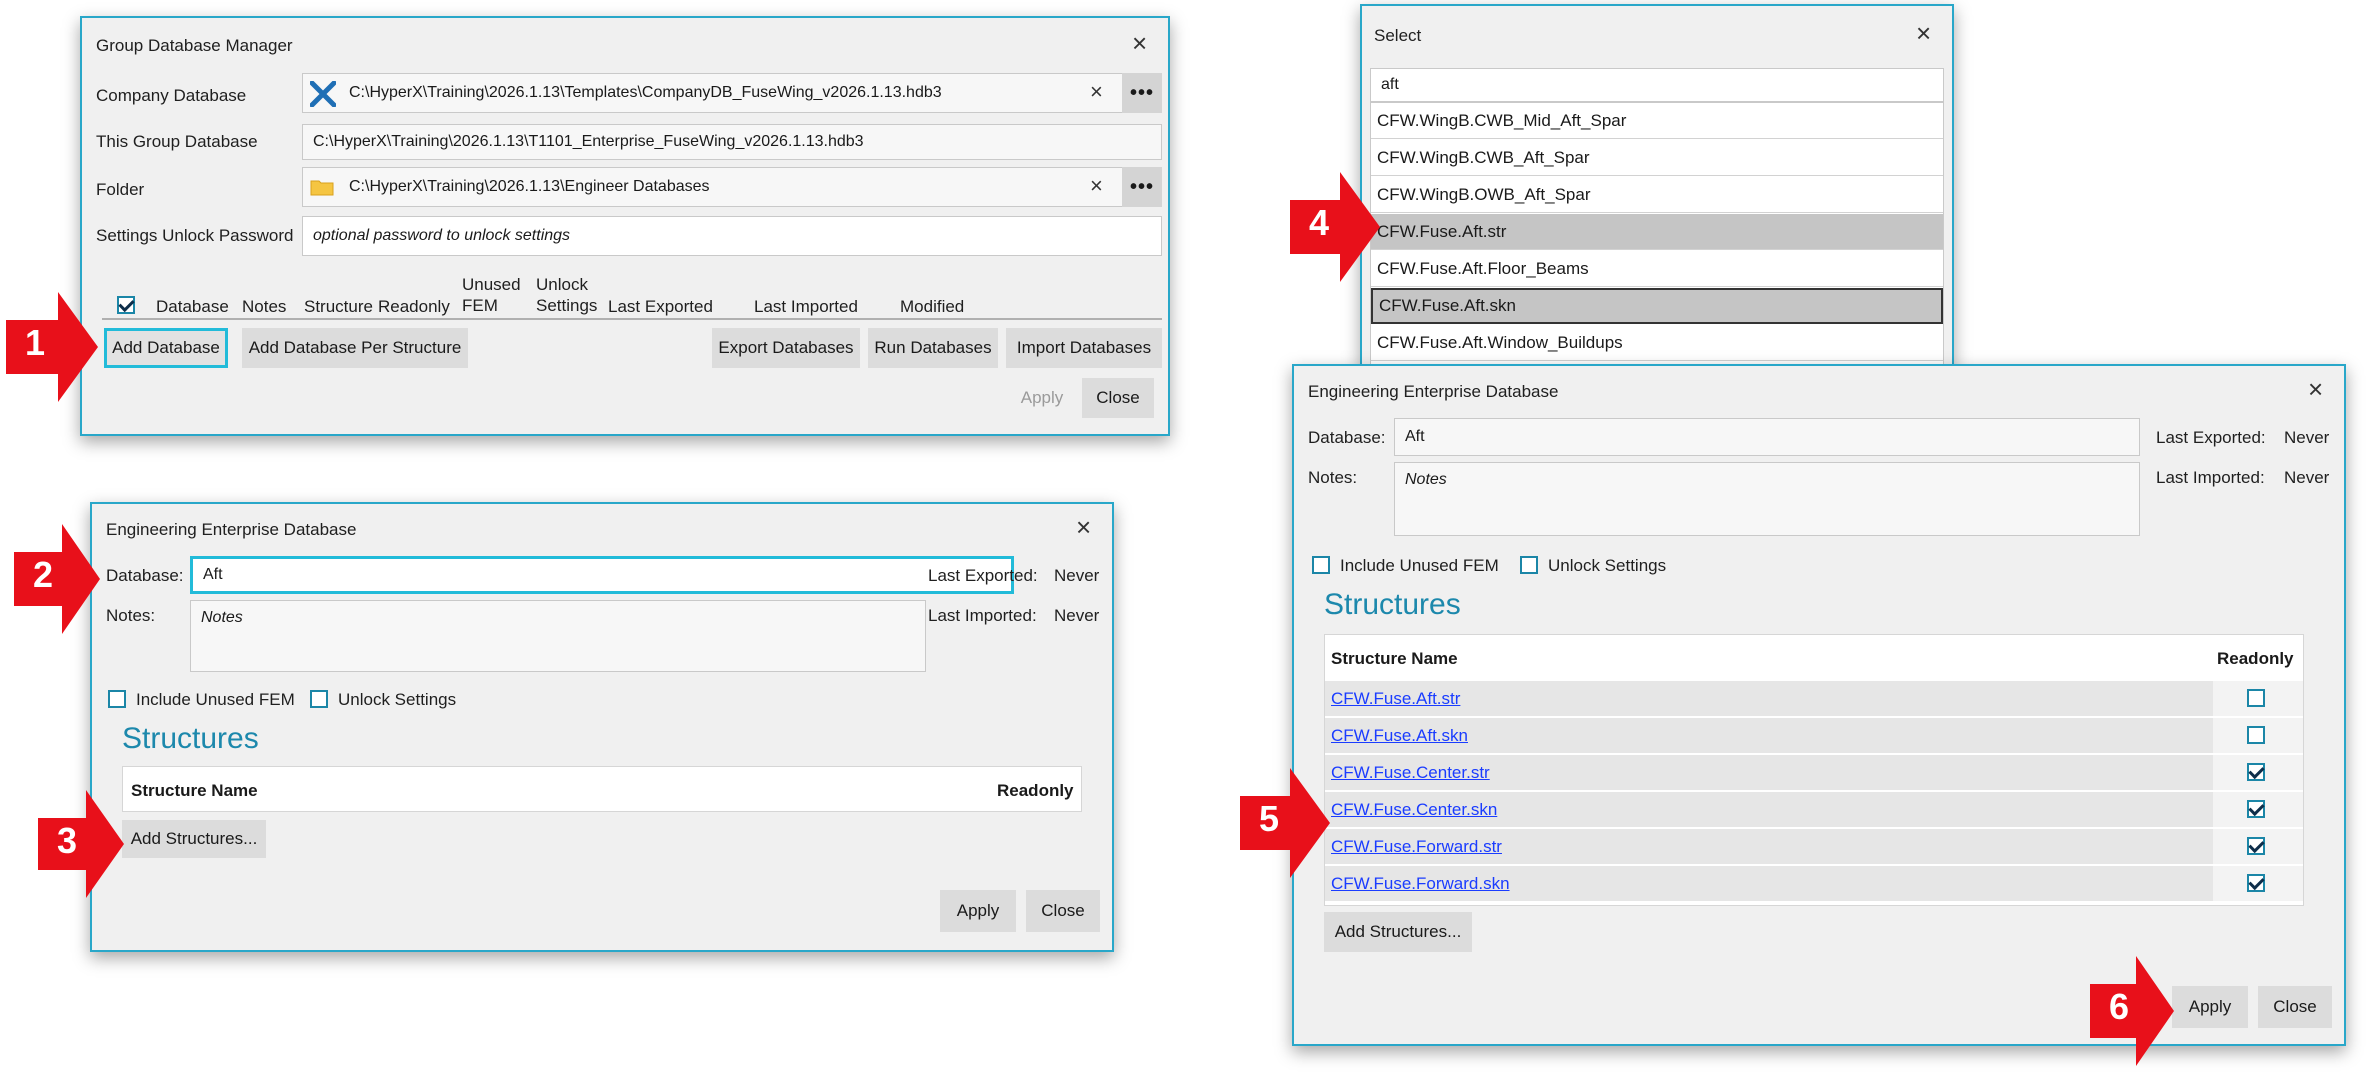 This screenshot has width=2373, height=1074. What do you see at coordinates (1399, 736) in the screenshot?
I see `structure-link: CFW.Fuse.Aft.skn` at bounding box center [1399, 736].